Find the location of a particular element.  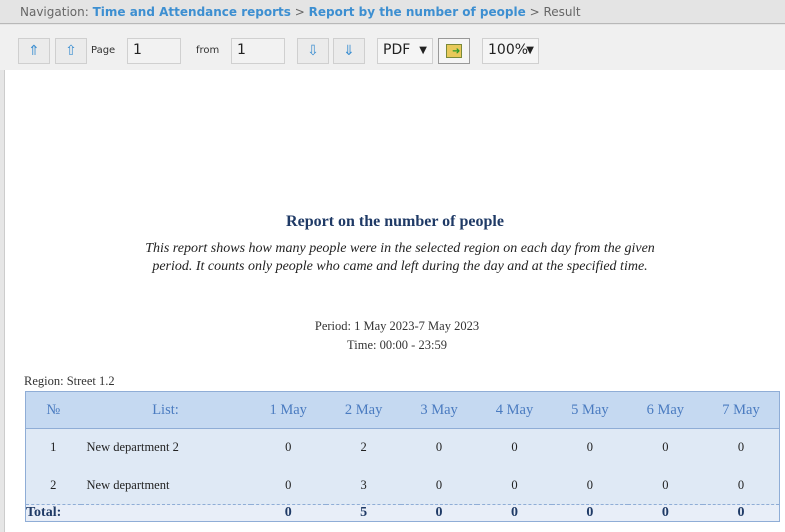

breadcrumb-link-report: Report by the number of people is located at coordinates (417, 12).